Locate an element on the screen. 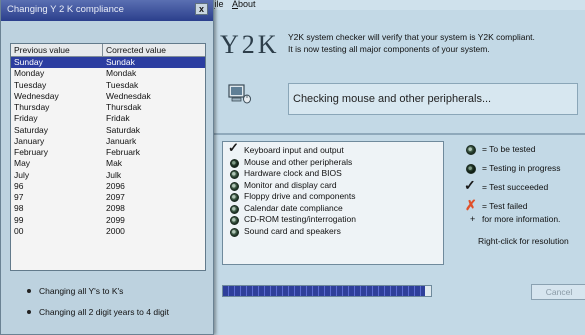 This screenshot has height=335, width=585. corrected-value-cell: Julk is located at coordinates (114, 174).